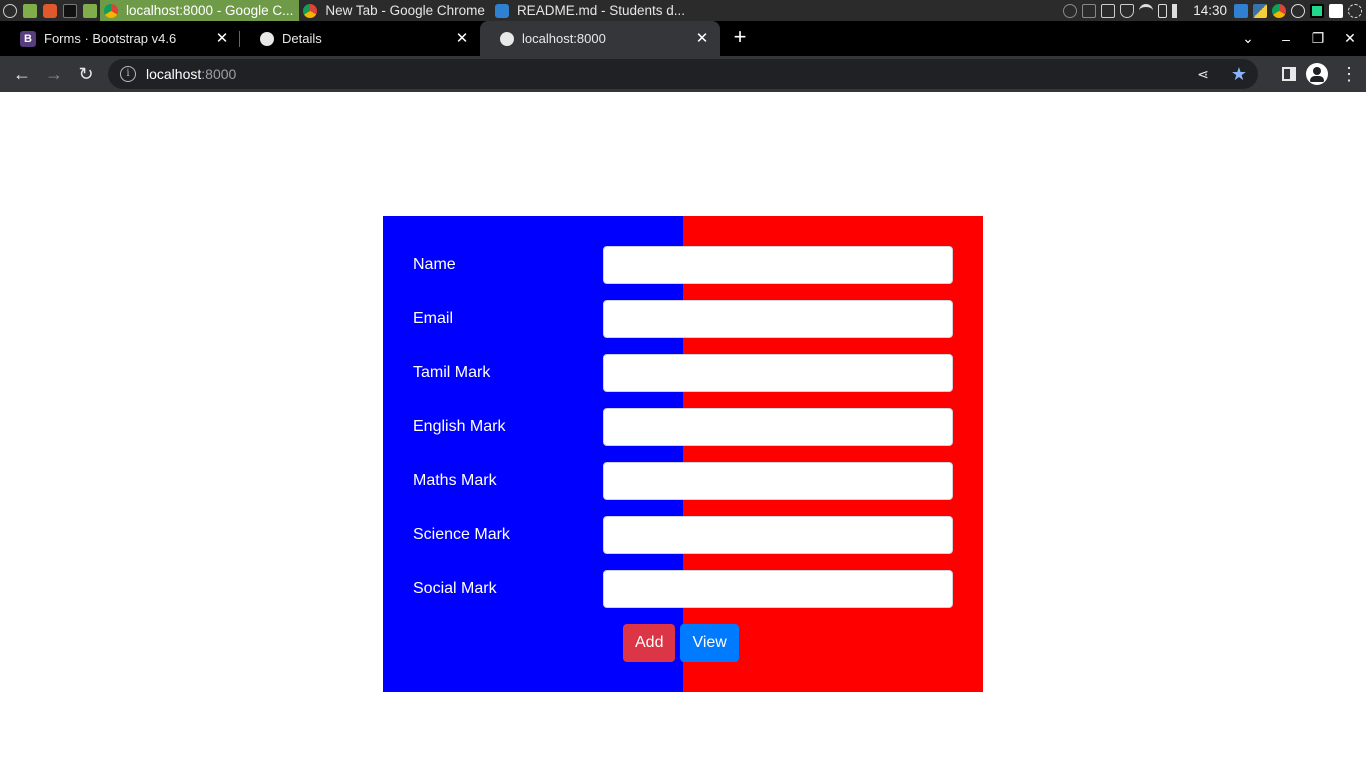 The width and height of the screenshot is (1366, 768). Describe the element at coordinates (1355, 10) in the screenshot. I see `settings-tray-icon` at that location.